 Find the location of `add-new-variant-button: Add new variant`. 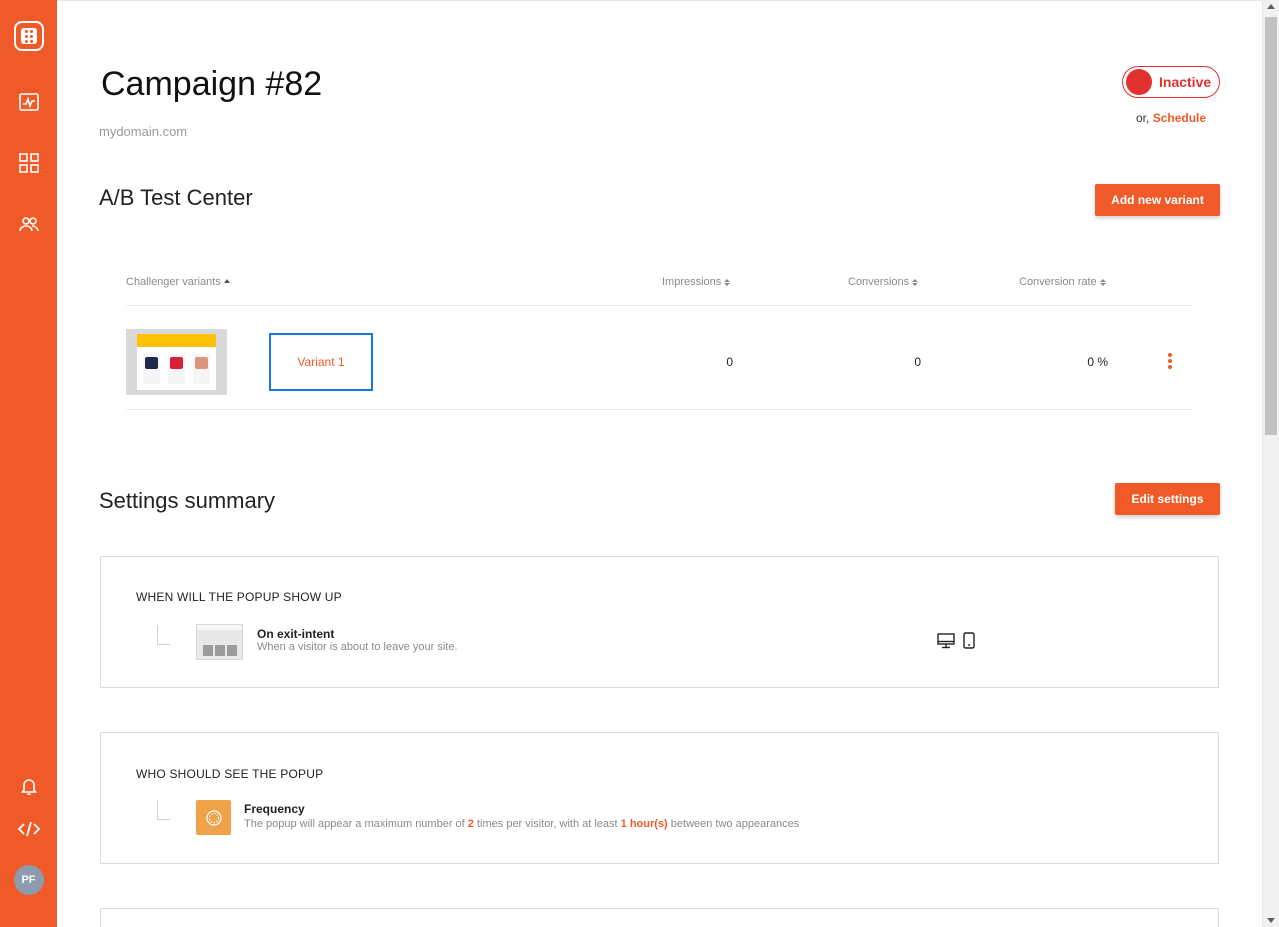

add-new-variant-button: Add new variant is located at coordinates (1157, 200).